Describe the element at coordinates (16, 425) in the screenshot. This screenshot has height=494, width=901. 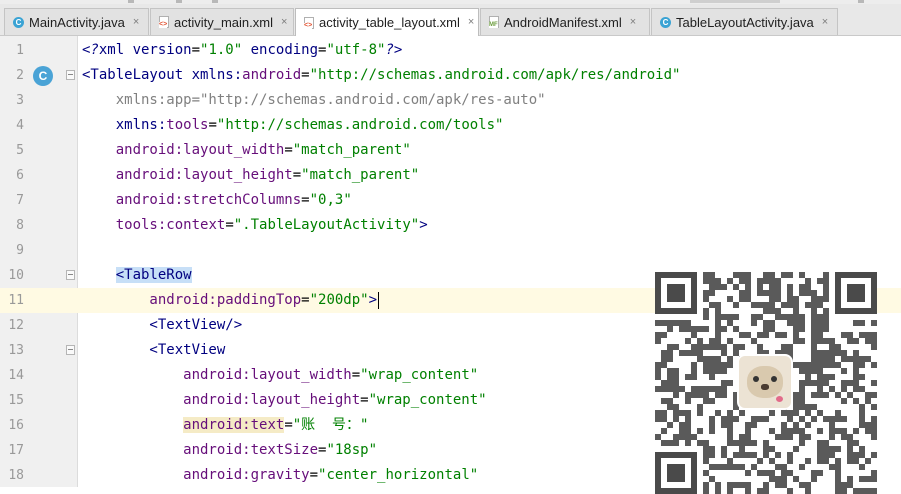
I see `line-number: 16` at that location.